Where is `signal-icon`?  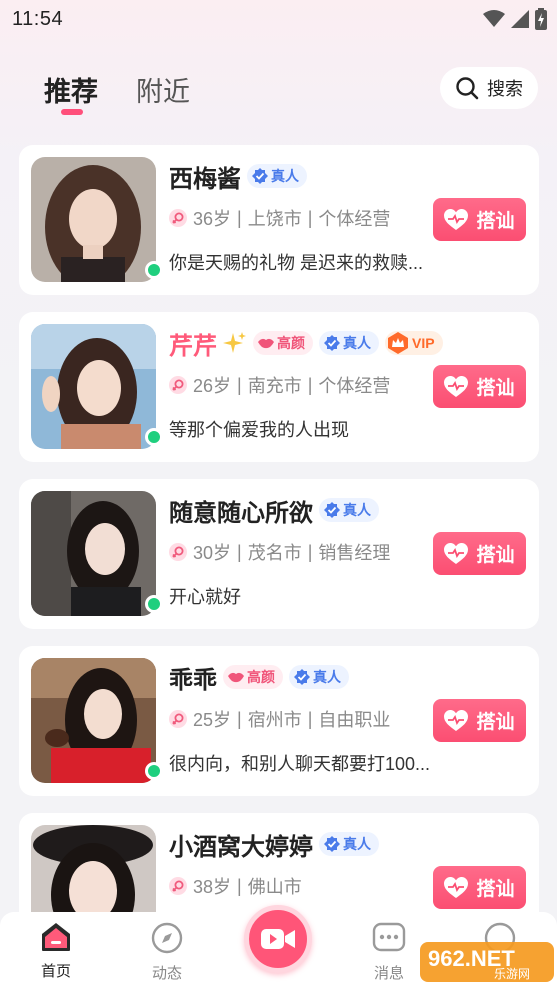 signal-icon is located at coordinates (520, 19).